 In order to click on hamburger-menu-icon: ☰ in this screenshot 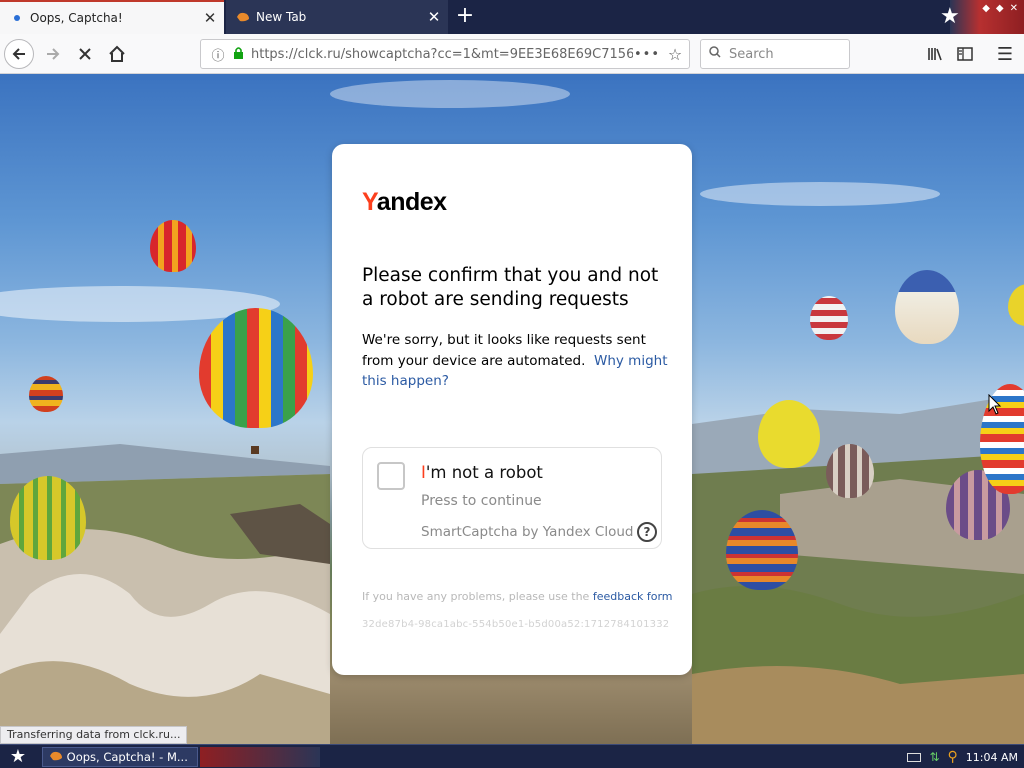, I will do `click(1005, 54)`.